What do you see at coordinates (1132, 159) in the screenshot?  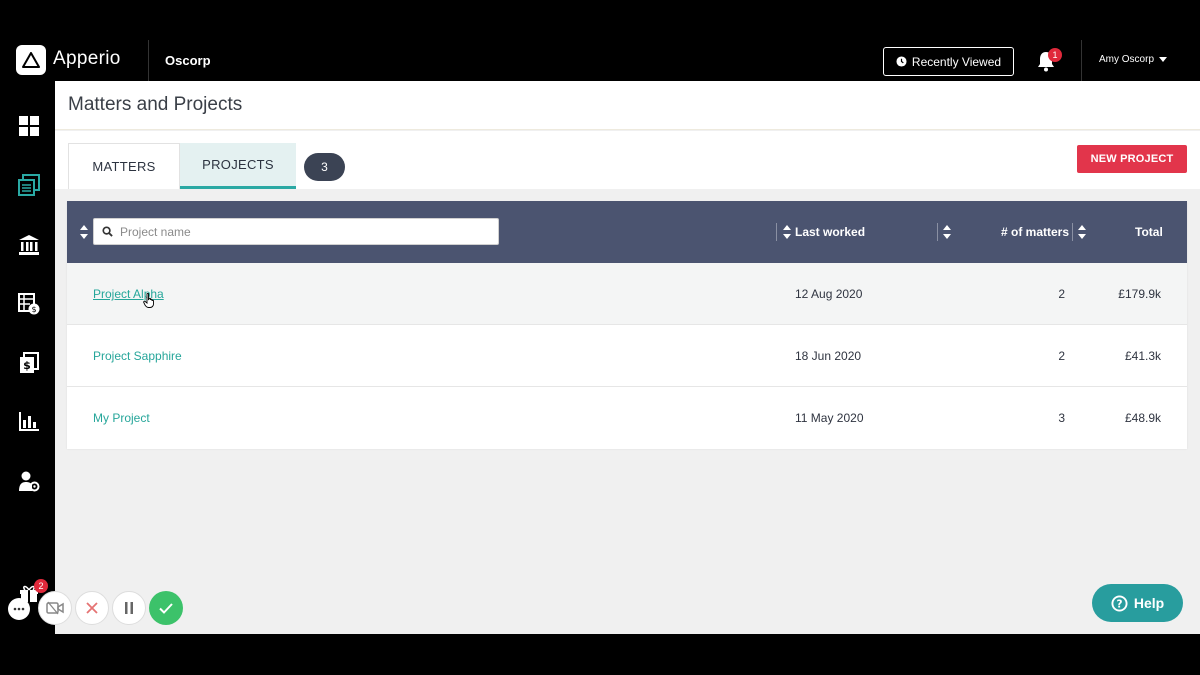 I see `new-project-button: NEW PROJECT` at bounding box center [1132, 159].